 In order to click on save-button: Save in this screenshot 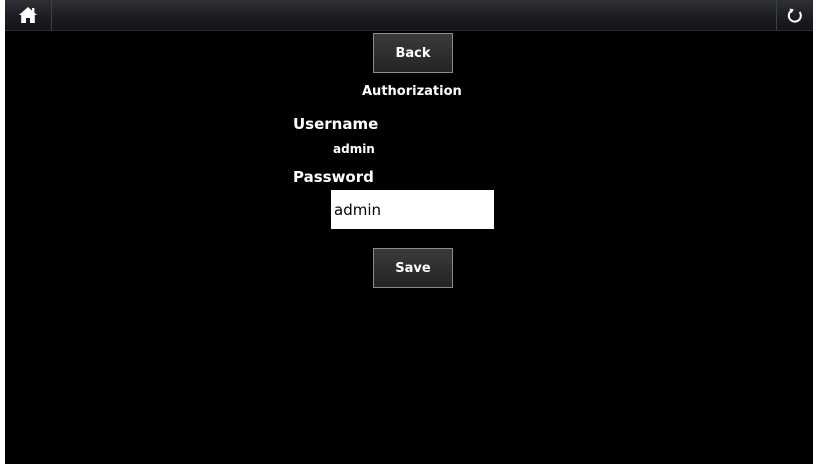, I will do `click(413, 268)`.